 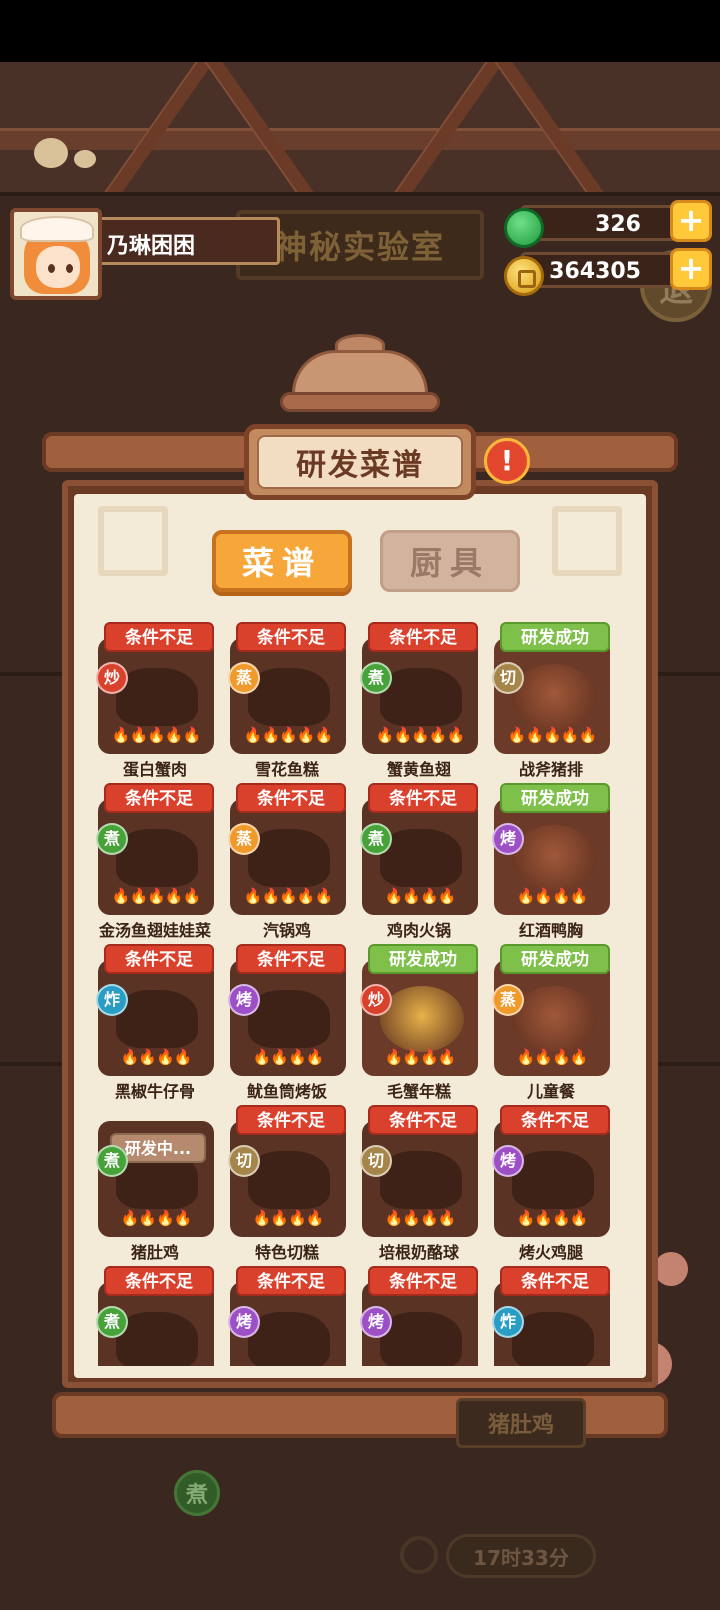 What do you see at coordinates (550, 1252) in the screenshot?
I see `recipe-name: 烤火鸡腿` at bounding box center [550, 1252].